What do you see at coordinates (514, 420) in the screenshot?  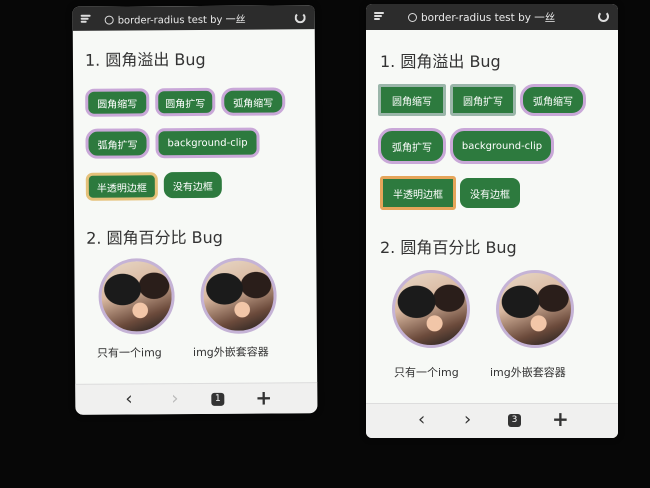 I see `tab-count-button: 3` at bounding box center [514, 420].